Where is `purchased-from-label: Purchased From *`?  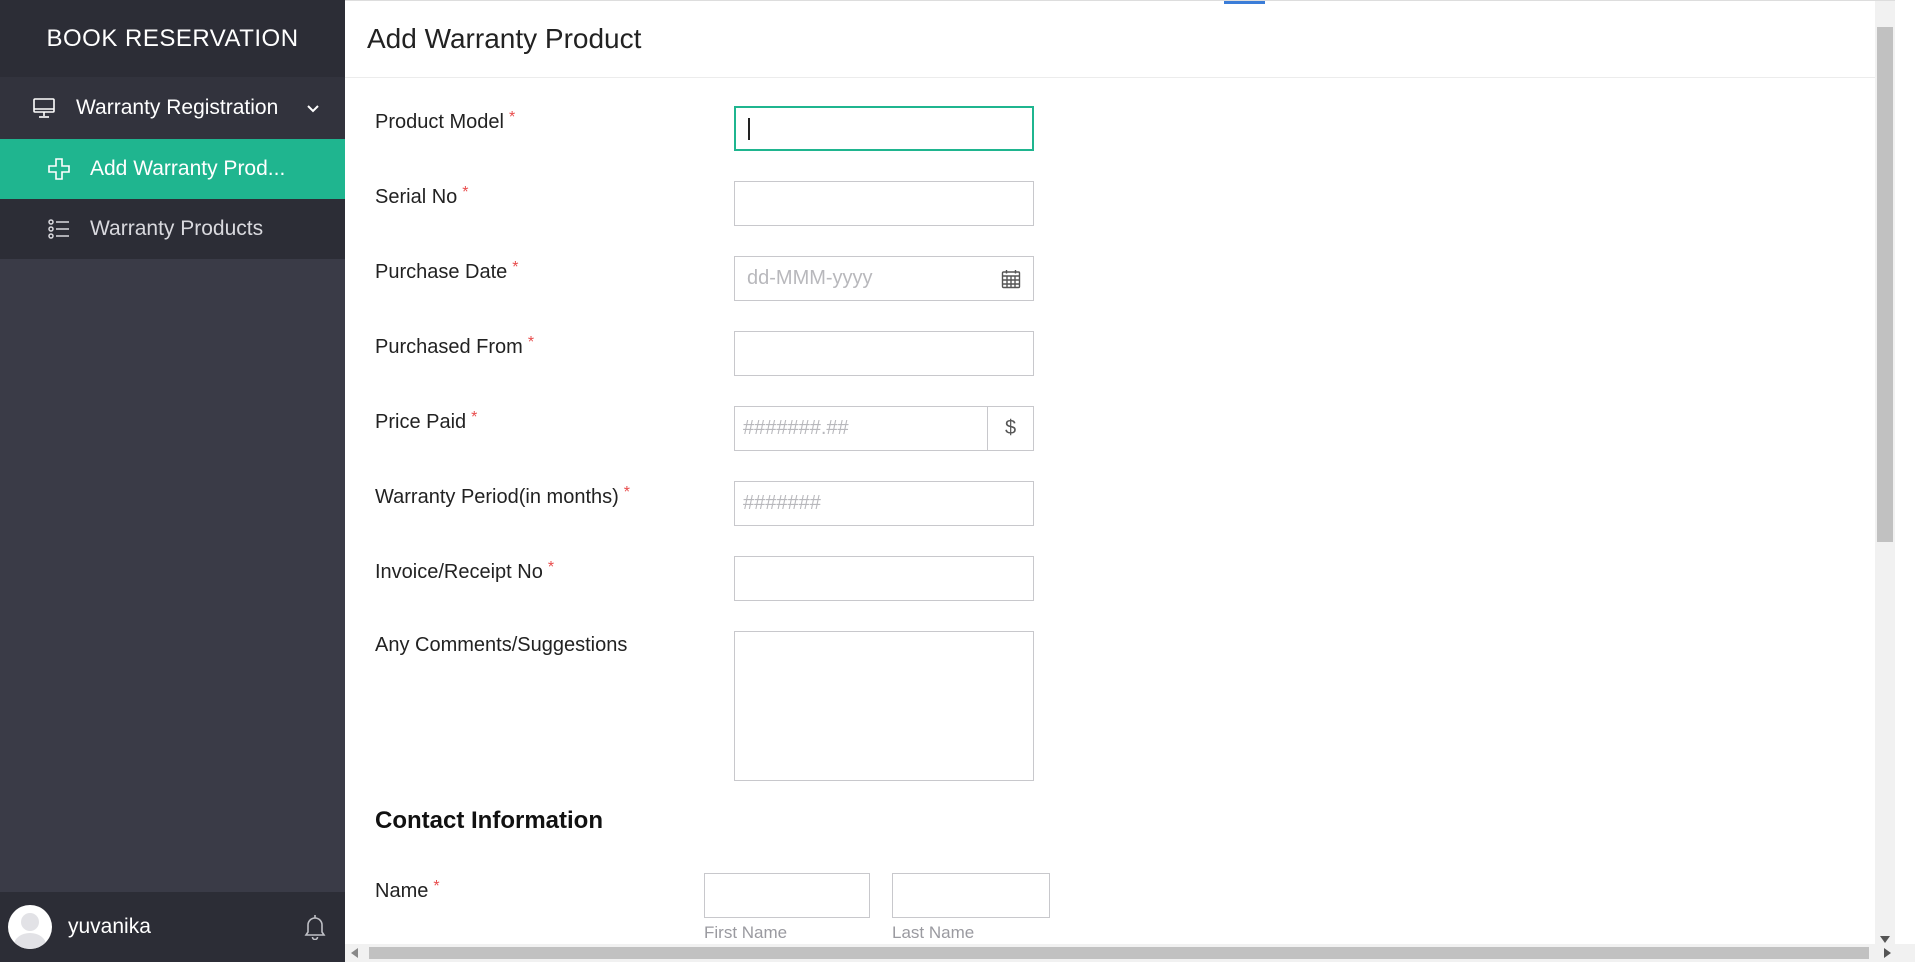 purchased-from-label: Purchased From * is located at coordinates (455, 346).